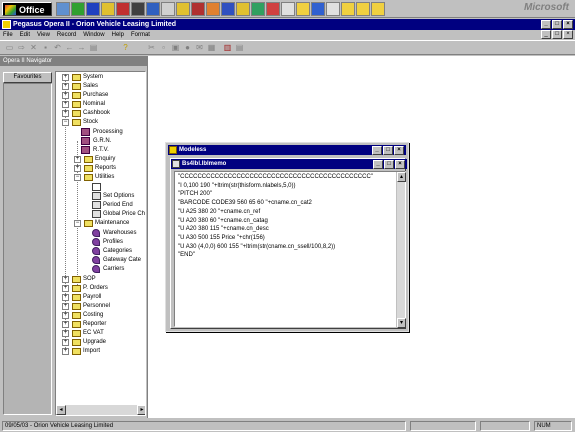 This screenshot has height=432, width=575. I want to click on find-icon: ▤, so click(93, 48).